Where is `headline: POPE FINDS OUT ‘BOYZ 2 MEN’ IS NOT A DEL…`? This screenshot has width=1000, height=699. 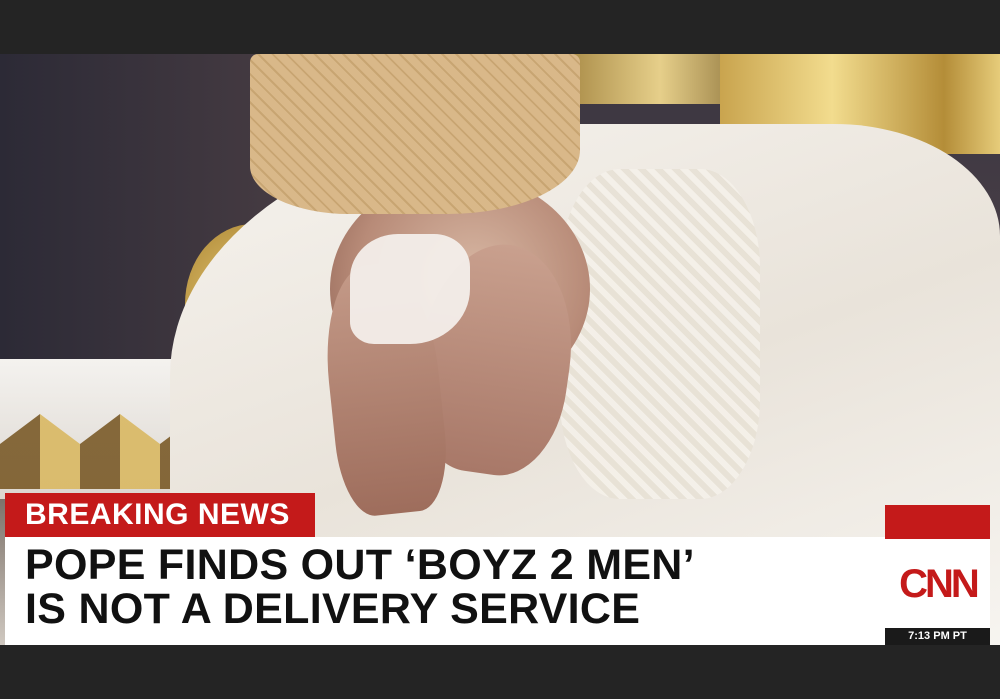 headline: POPE FINDS OUT ‘BOYZ 2 MEN’ IS NOT A DEL… is located at coordinates (450, 587).